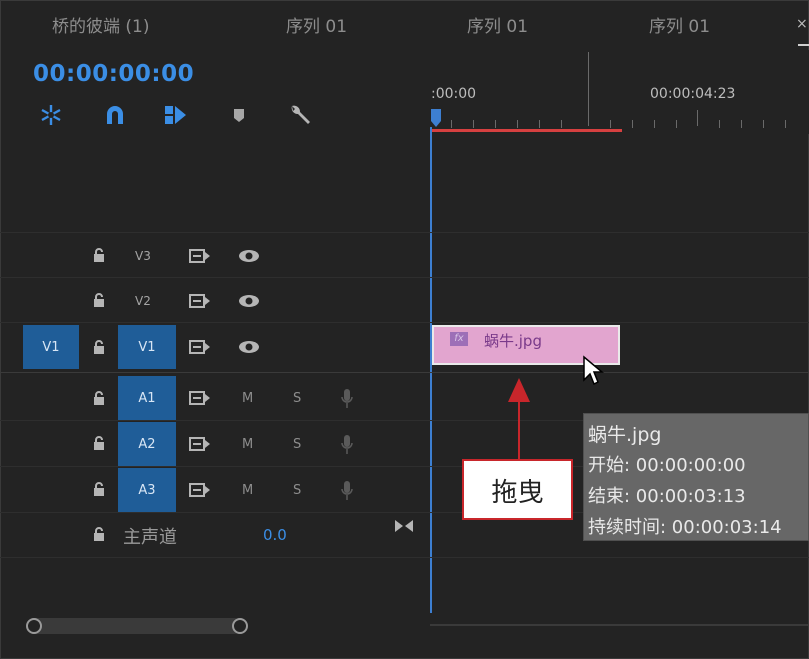  Describe the element at coordinates (299, 115) in the screenshot. I see `wrench-icon` at that location.